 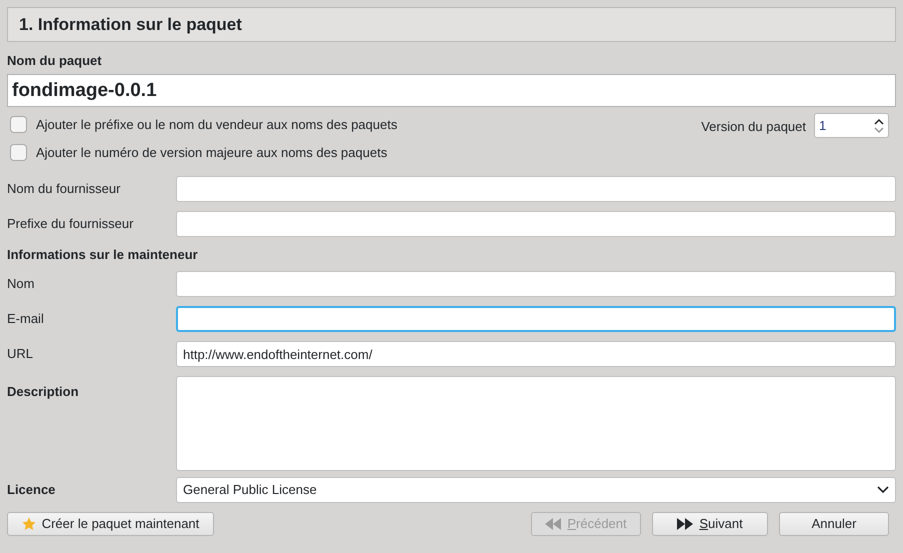 What do you see at coordinates (20, 354) in the screenshot?
I see `field-label: URL` at bounding box center [20, 354].